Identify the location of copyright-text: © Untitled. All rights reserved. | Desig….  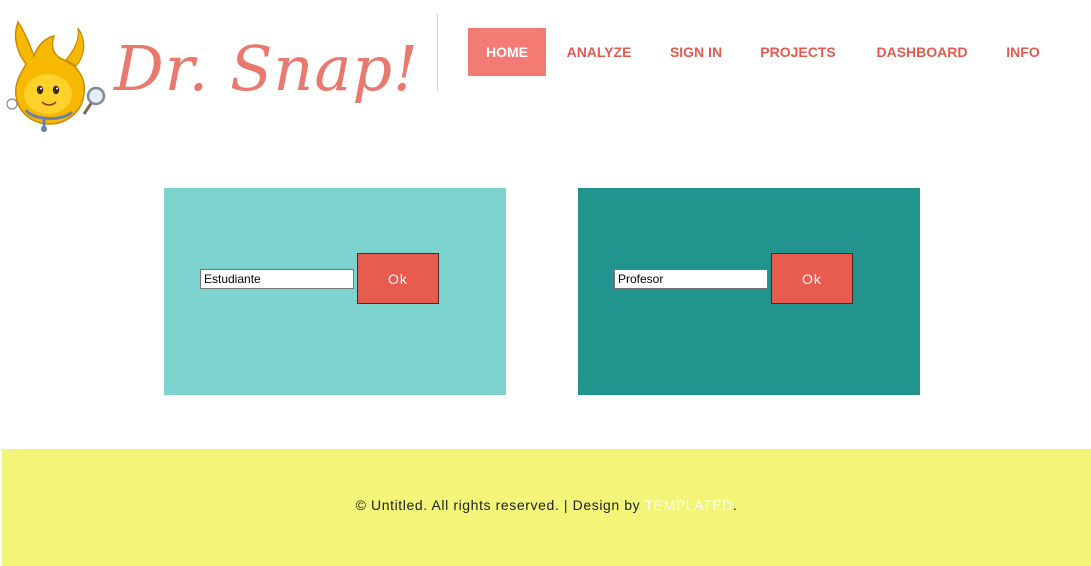
(546, 505).